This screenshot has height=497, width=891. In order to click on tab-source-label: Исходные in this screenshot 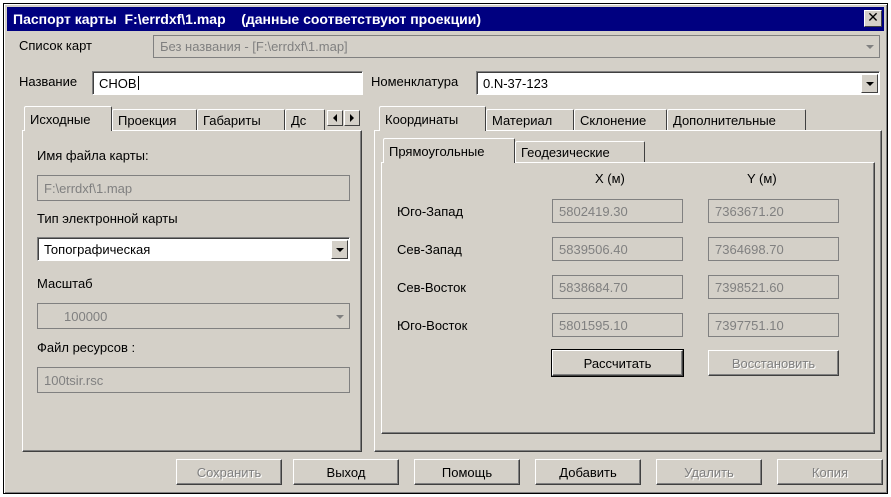, I will do `click(60, 119)`.